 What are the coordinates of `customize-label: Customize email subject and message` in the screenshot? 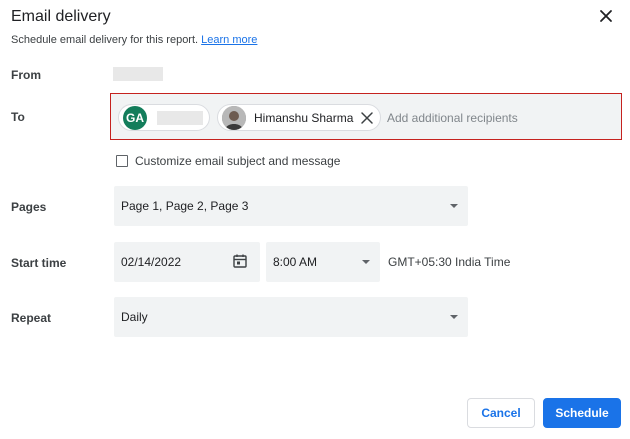 It's located at (238, 161).